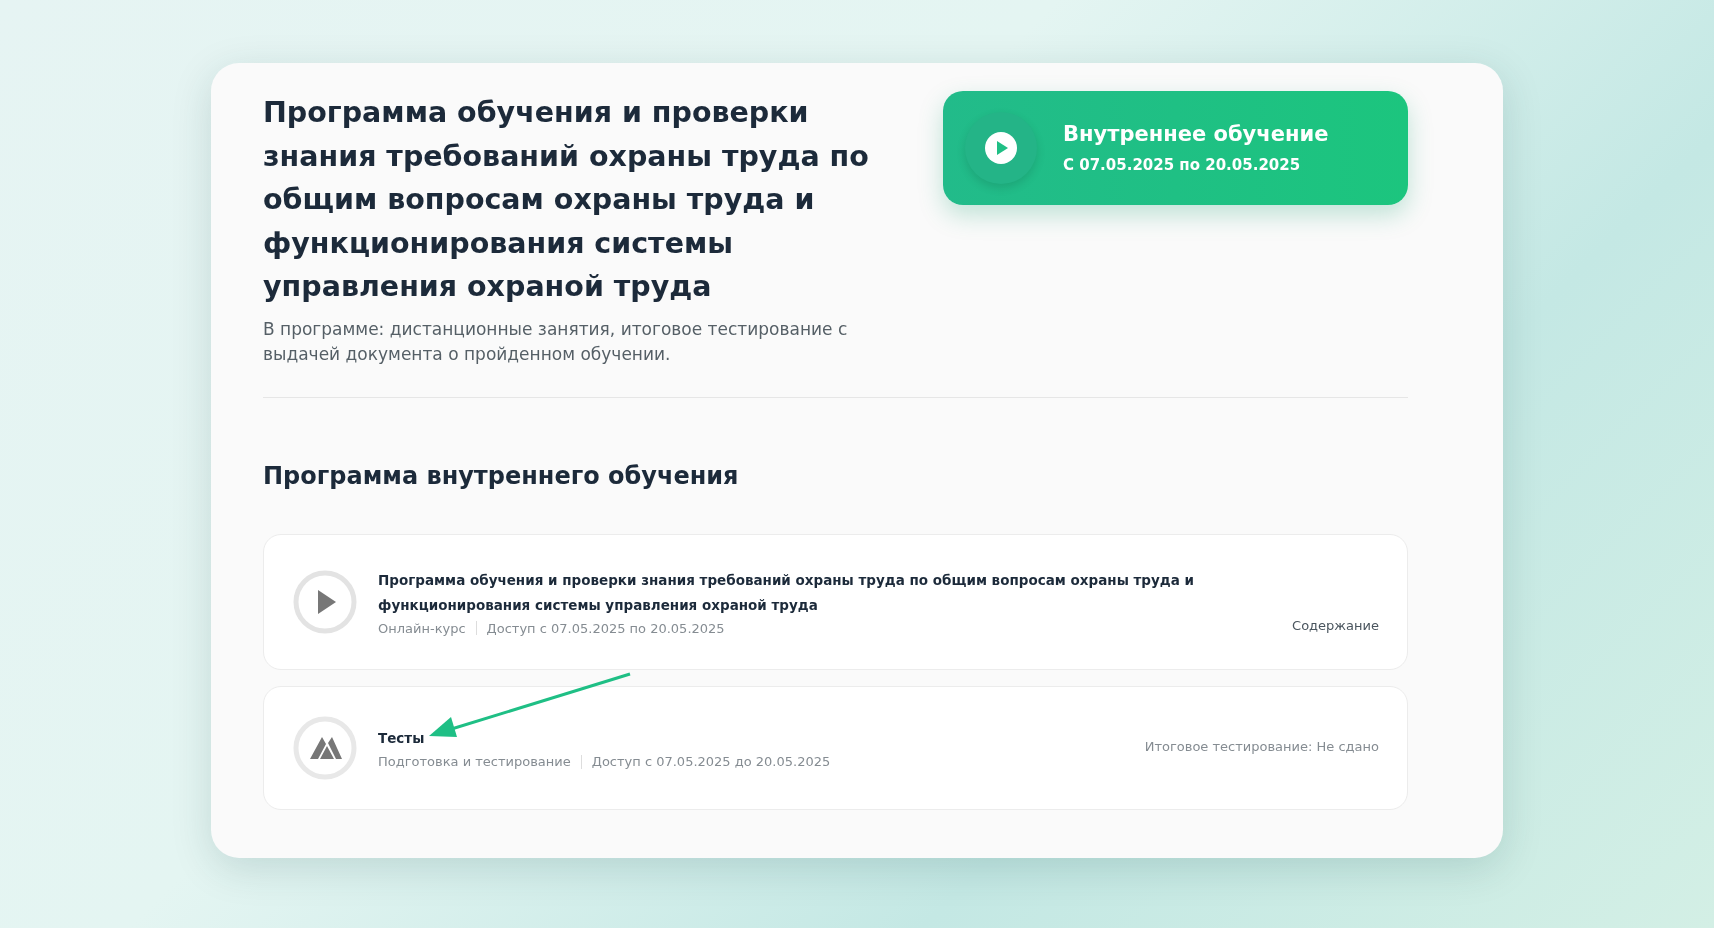  Describe the element at coordinates (711, 761) in the screenshot. I see `item-access: Доступ с 07.05.2025 до 20.05.2025` at that location.